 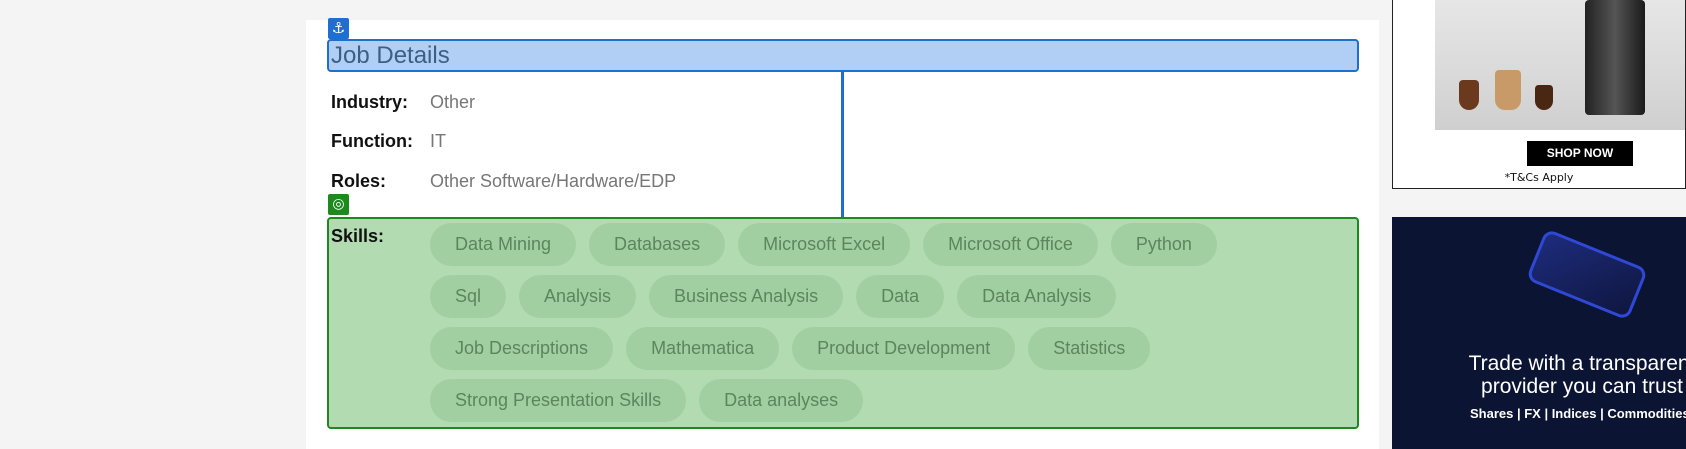 I want to click on phone-image, so click(x=1587, y=274).